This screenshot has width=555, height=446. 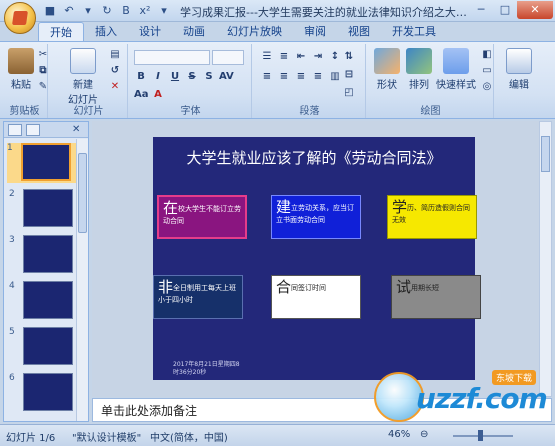 I want to click on box-initial: 建, so click(x=284, y=207).